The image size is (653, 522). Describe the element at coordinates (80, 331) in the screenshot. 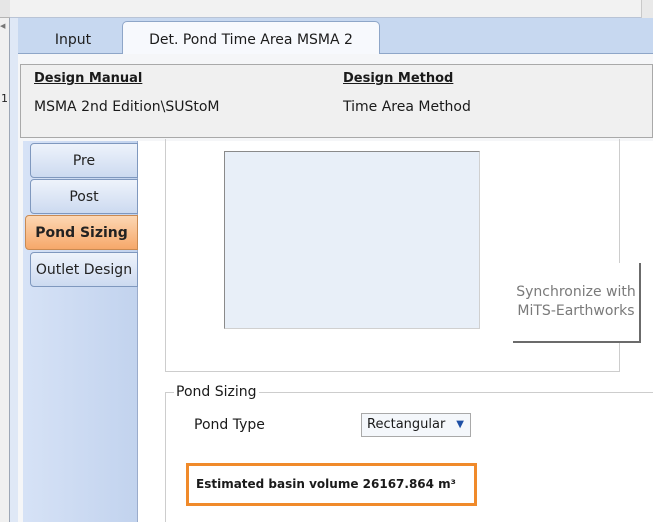

I see `side-nav: Pre Post Pond Sizing Outlet Design` at that location.